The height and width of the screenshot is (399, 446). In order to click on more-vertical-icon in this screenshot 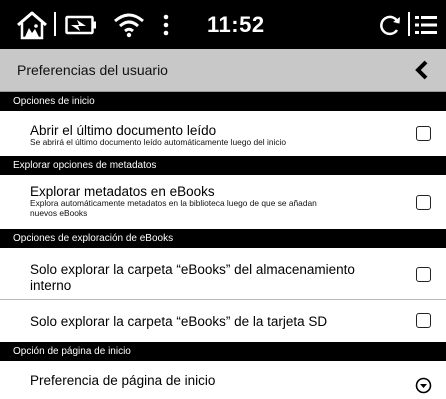, I will do `click(166, 24)`.